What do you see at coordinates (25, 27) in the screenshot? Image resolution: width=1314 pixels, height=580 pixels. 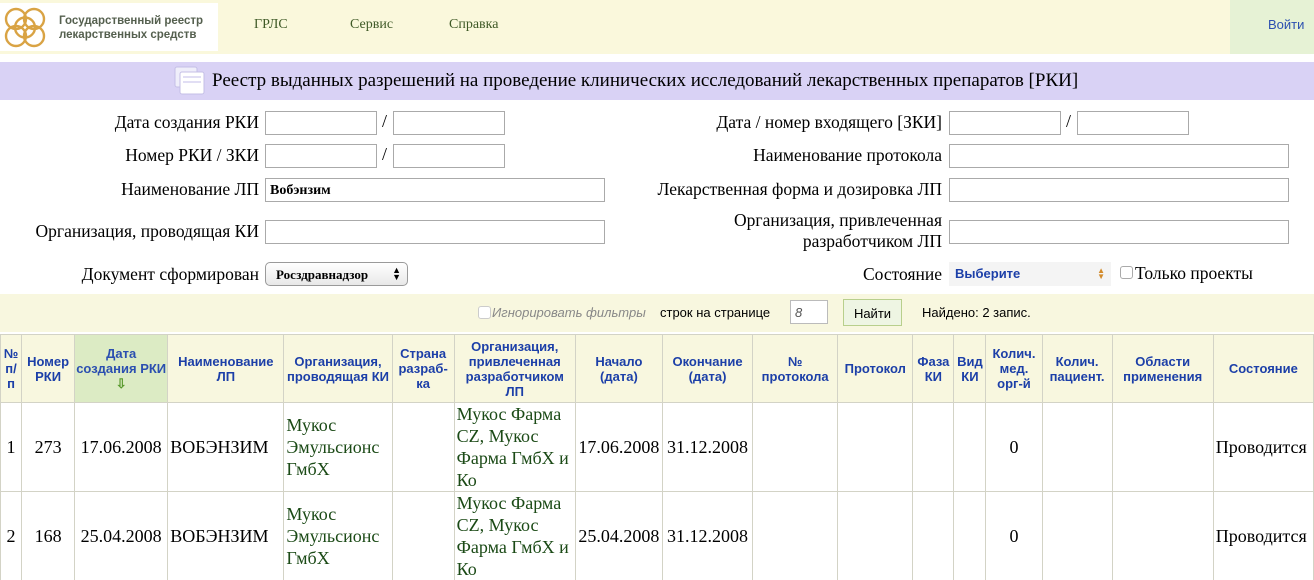 I see `rings-logo-icon` at bounding box center [25, 27].